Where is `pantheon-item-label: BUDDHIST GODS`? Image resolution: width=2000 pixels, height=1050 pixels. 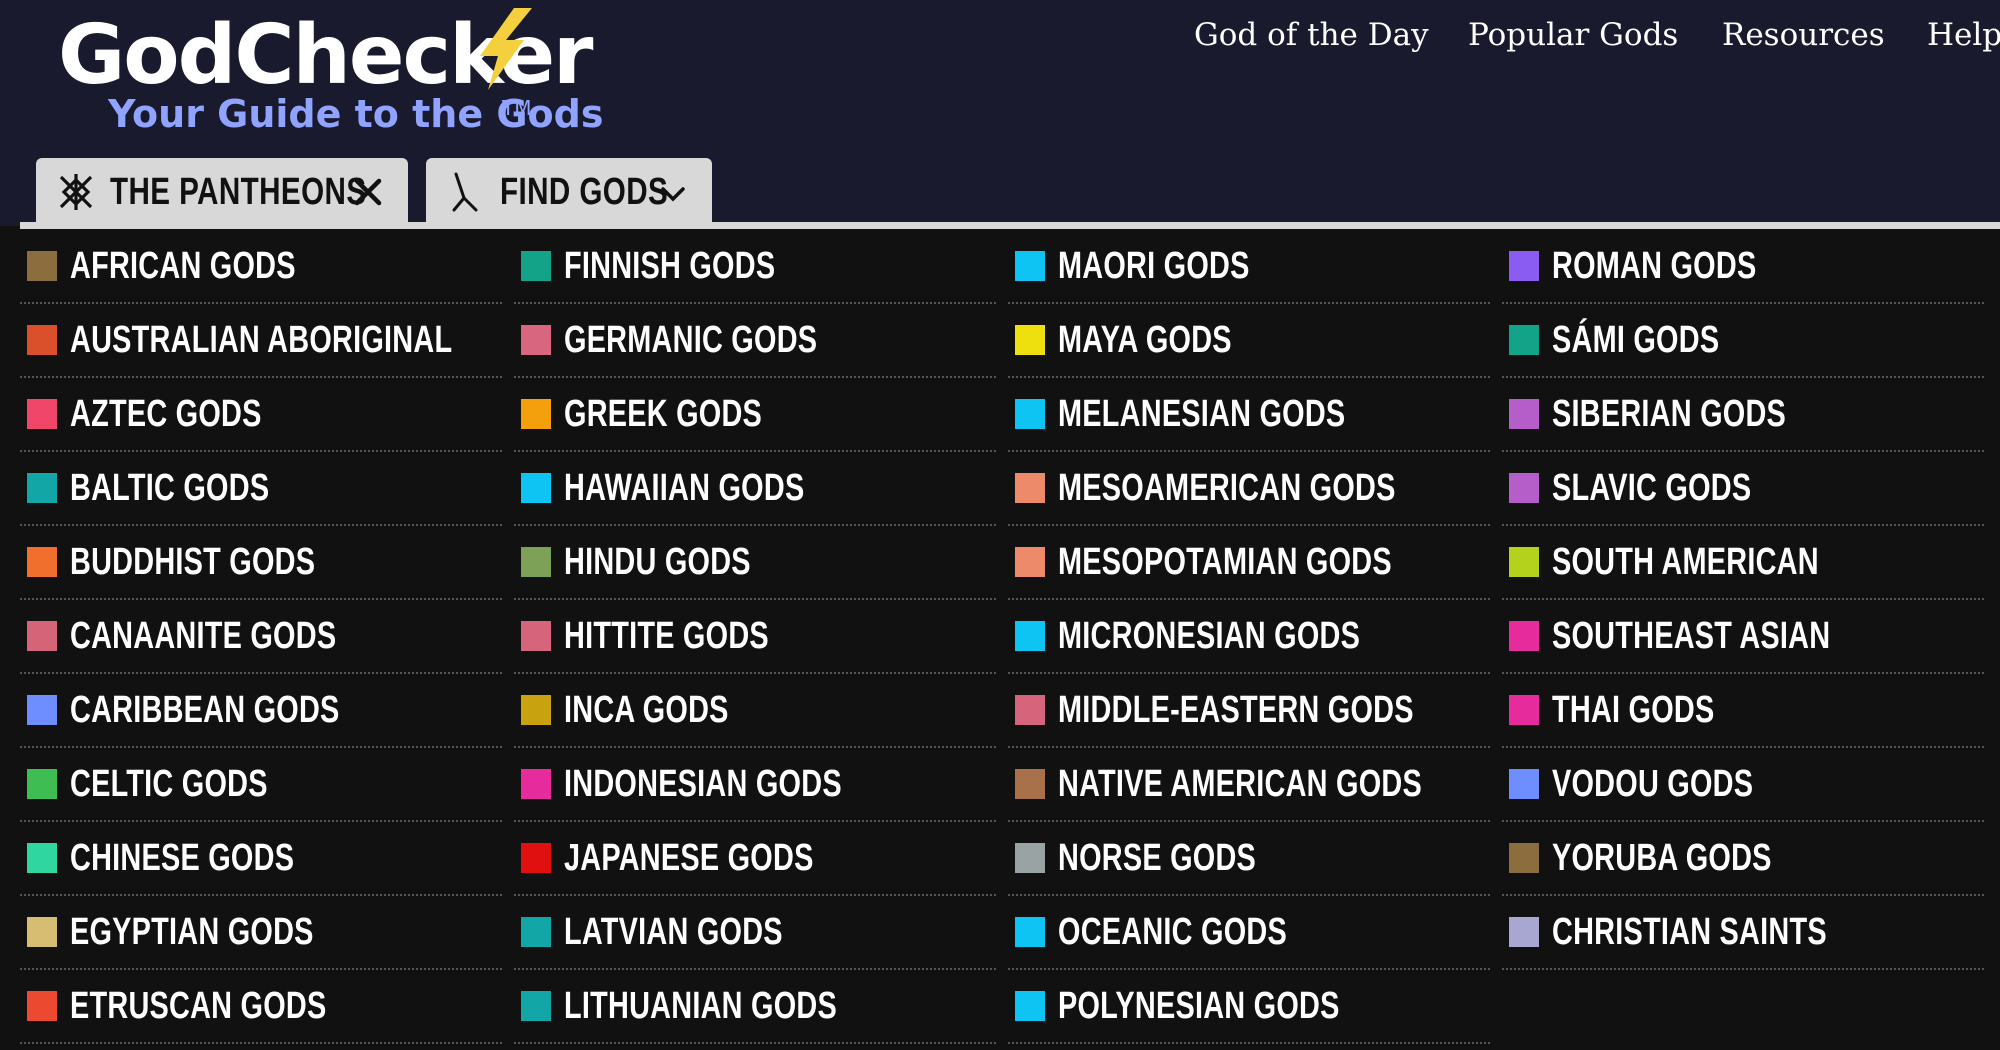
pantheon-item-label: BUDDHIST GODS is located at coordinates (193, 561).